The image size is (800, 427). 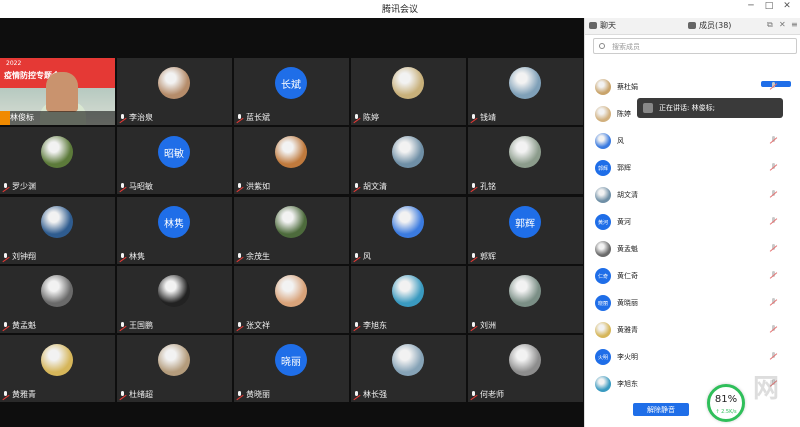 I want to click on participant-tile: 林长强, so click(x=408, y=368).